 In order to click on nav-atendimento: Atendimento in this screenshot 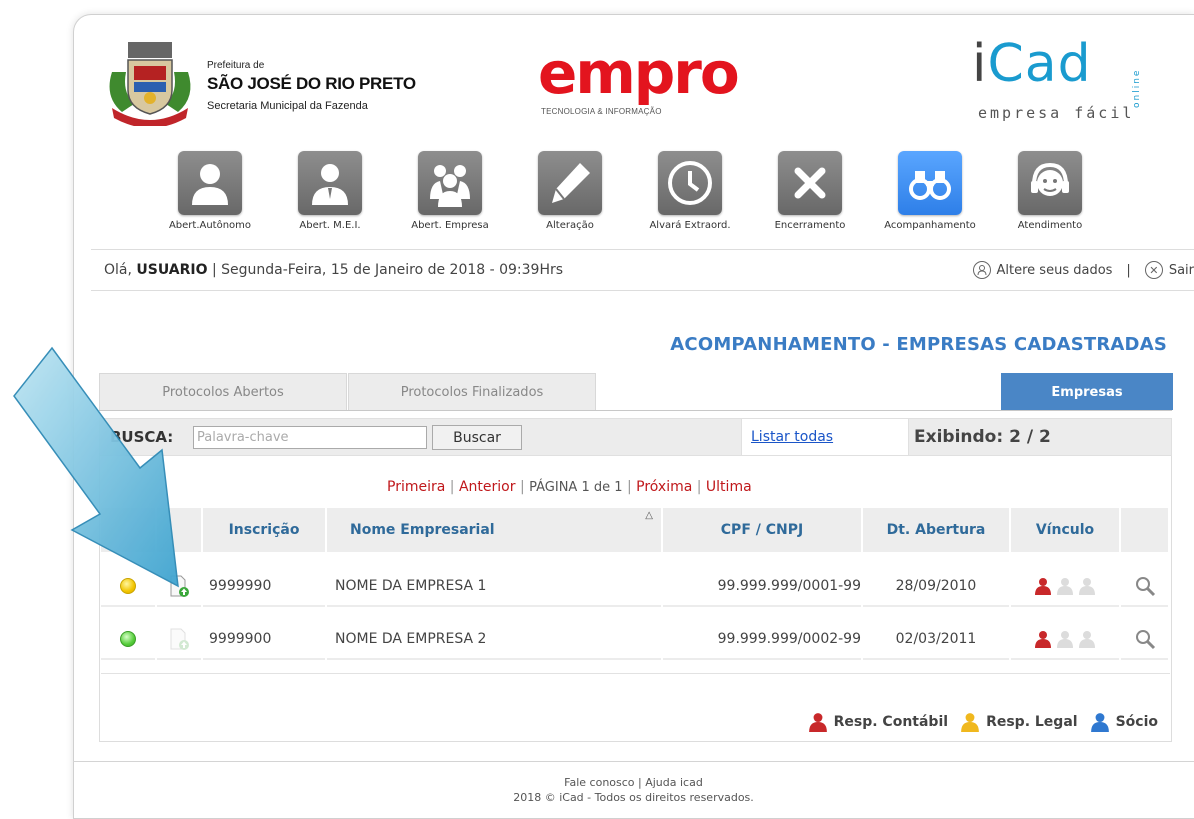, I will do `click(1050, 191)`.